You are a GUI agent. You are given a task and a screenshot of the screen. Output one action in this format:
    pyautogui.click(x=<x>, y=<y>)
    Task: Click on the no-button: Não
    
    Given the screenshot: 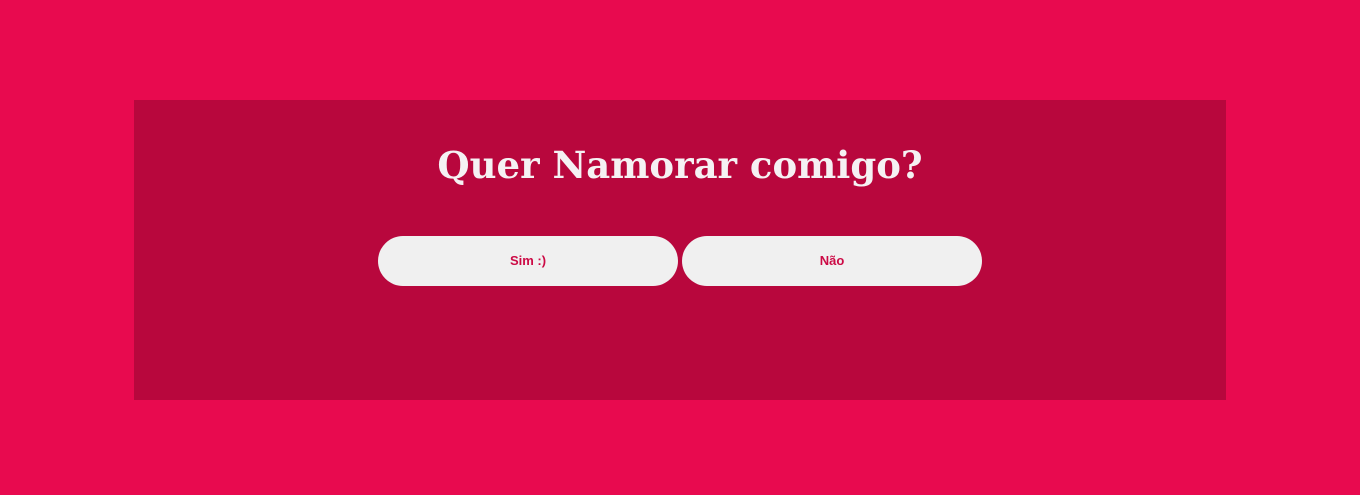 What is the action you would take?
    pyautogui.click(x=832, y=261)
    